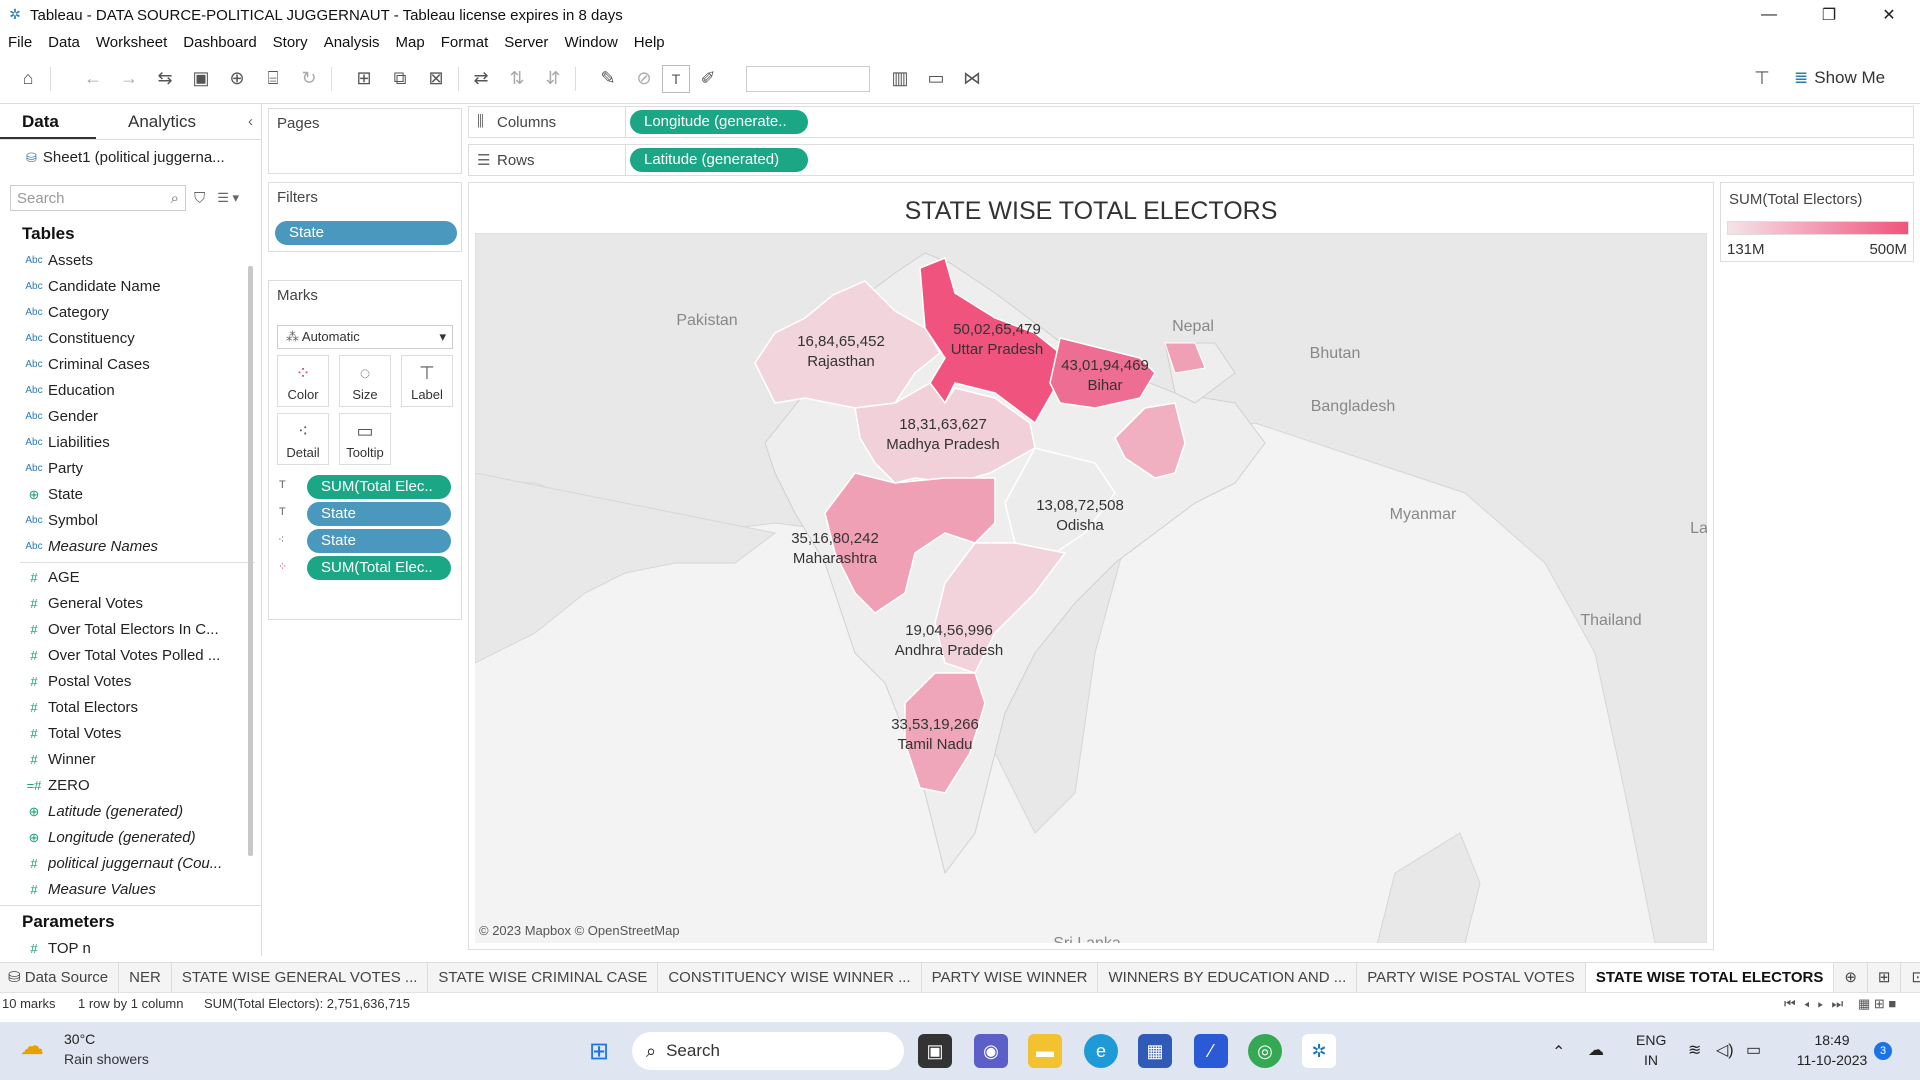 This screenshot has height=1080, width=1920. Describe the element at coordinates (719, 122) in the screenshot. I see `columns-pill-longitude: Longitude (generate..` at that location.